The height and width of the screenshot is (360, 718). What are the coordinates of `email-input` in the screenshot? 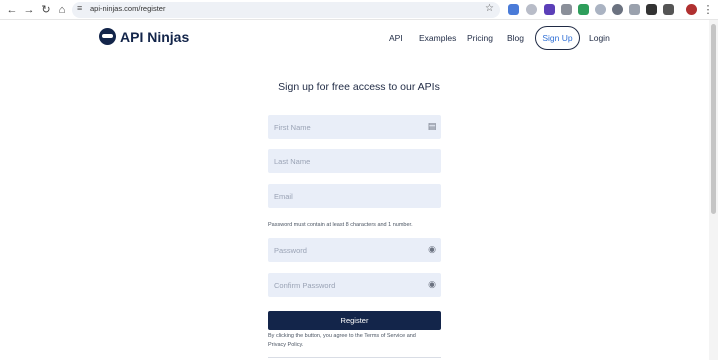 It's located at (354, 196).